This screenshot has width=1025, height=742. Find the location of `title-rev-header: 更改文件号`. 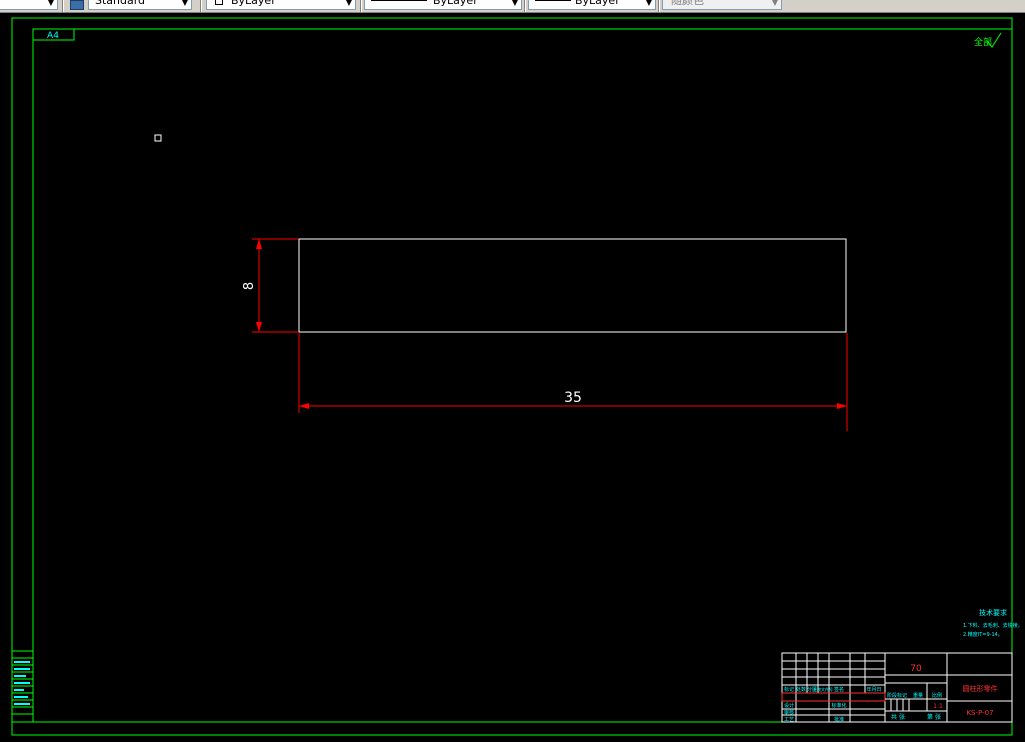

title-rev-header: 更改文件号 is located at coordinates (823, 689).